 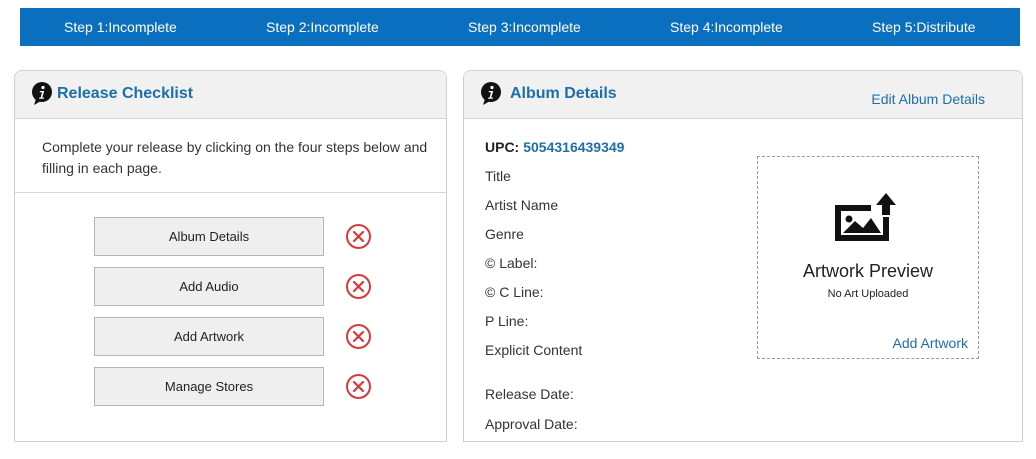 I want to click on artist-name-field-label: Artist Name, so click(x=522, y=205).